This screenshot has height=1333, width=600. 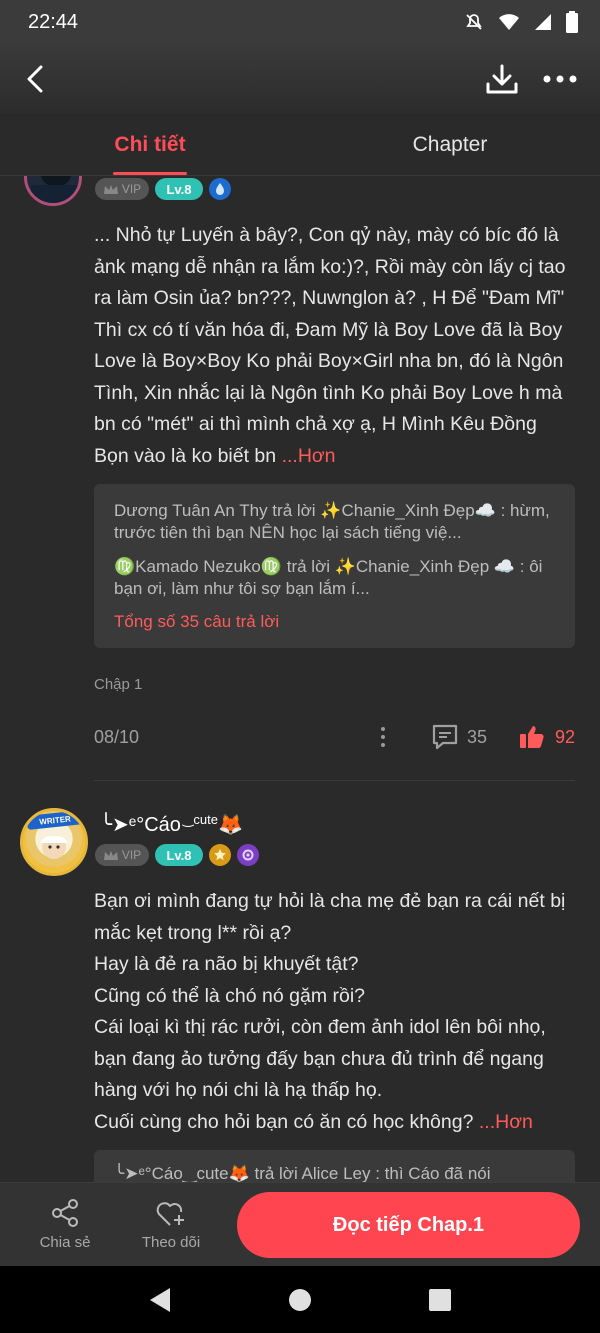 What do you see at coordinates (65, 1213) in the screenshot?
I see `share-icon` at bounding box center [65, 1213].